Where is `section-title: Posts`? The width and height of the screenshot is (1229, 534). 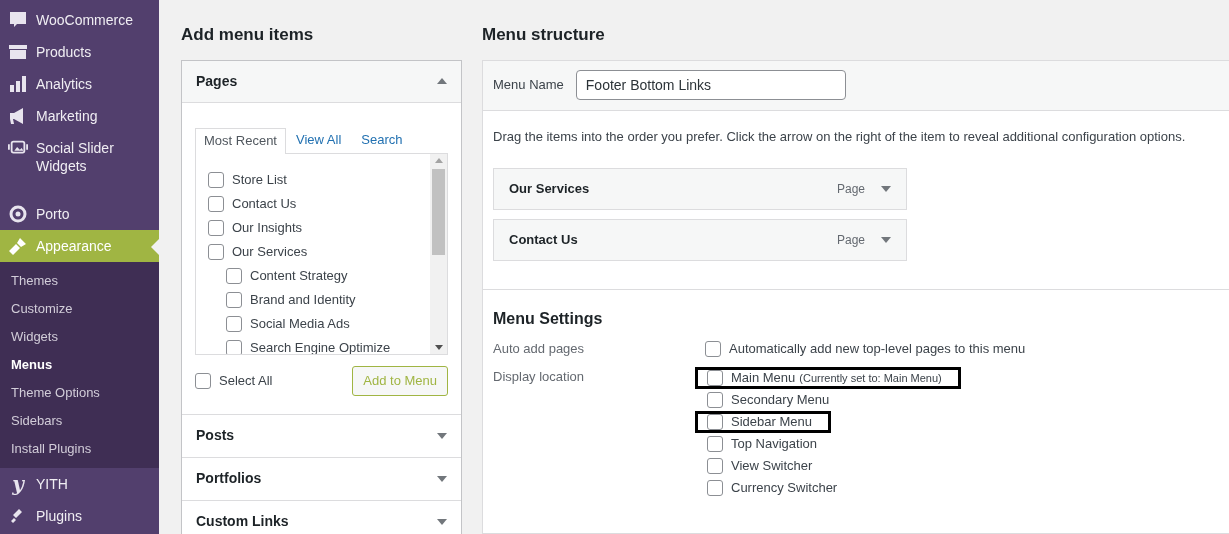
section-title: Posts is located at coordinates (215, 435).